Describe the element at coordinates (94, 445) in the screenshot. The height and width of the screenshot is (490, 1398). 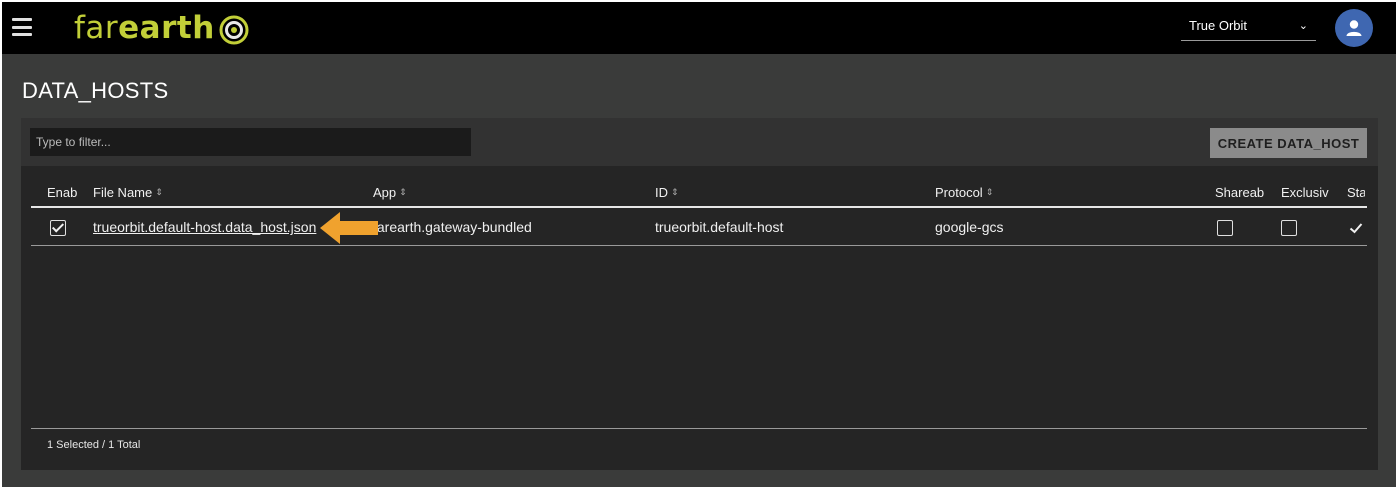
I see `selection-count: 1 Selected / 1 Total` at that location.